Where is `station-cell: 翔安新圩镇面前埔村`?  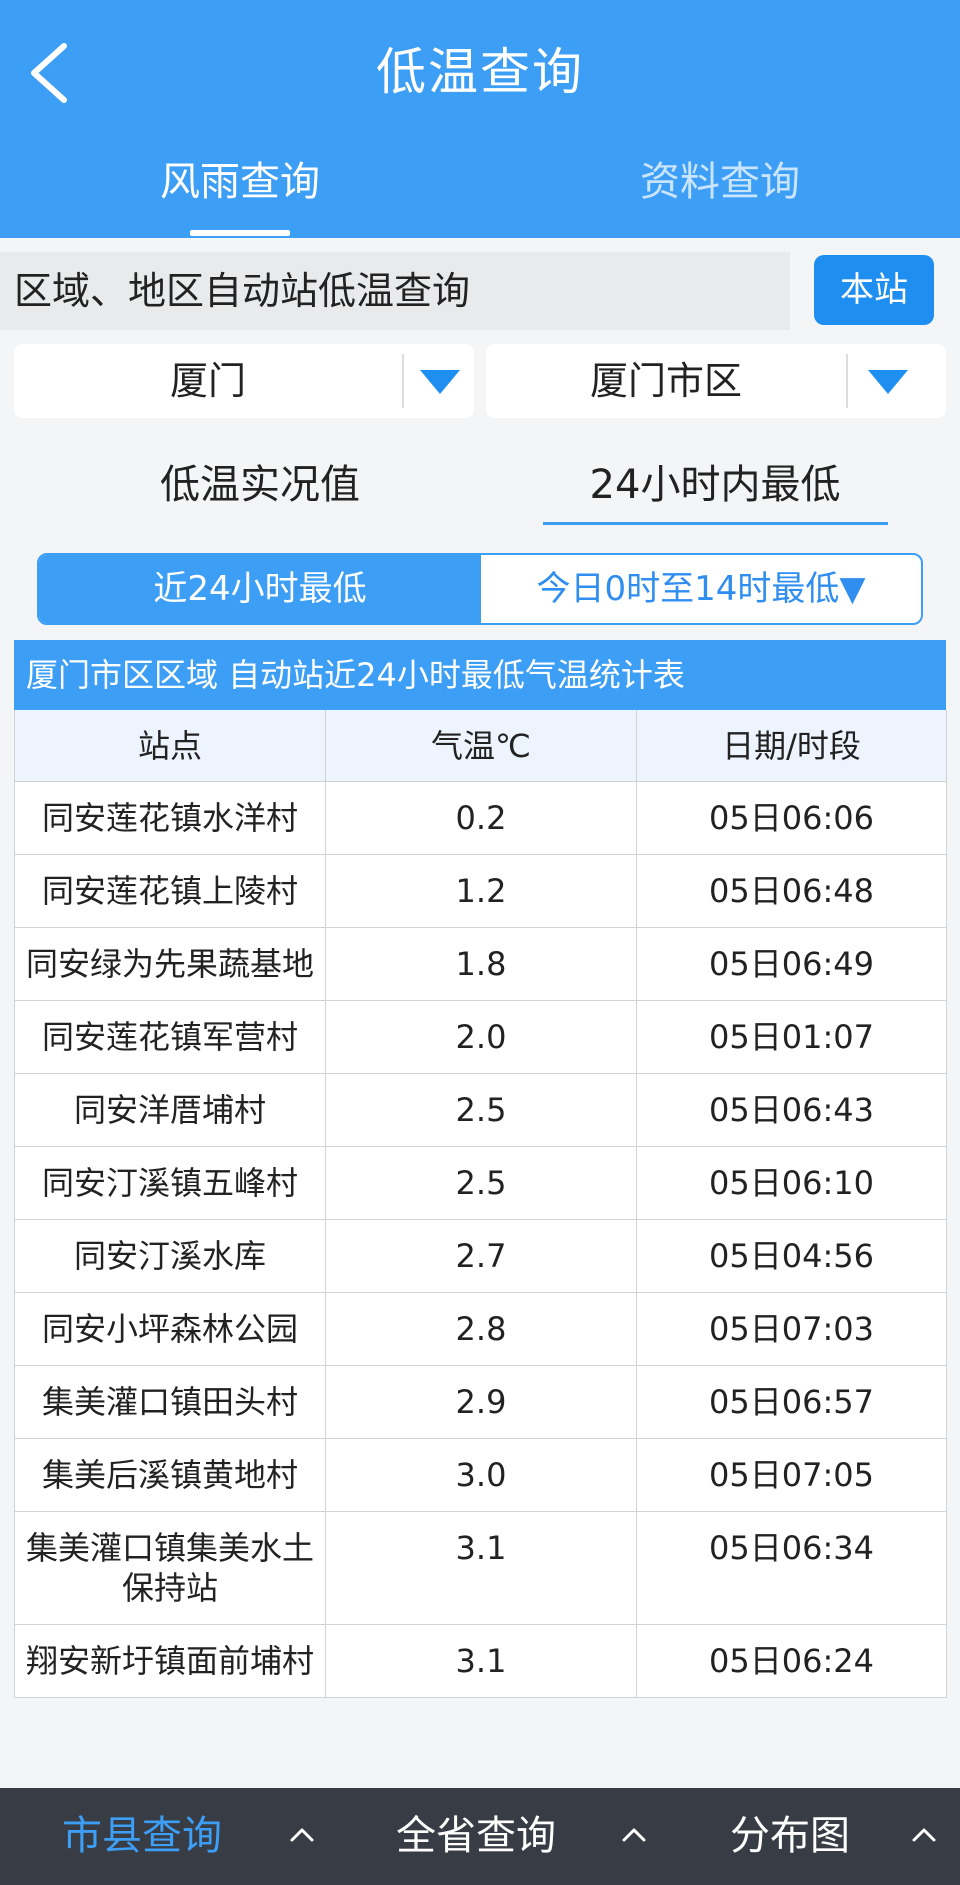 station-cell: 翔安新圩镇面前埔村 is located at coordinates (170, 1661).